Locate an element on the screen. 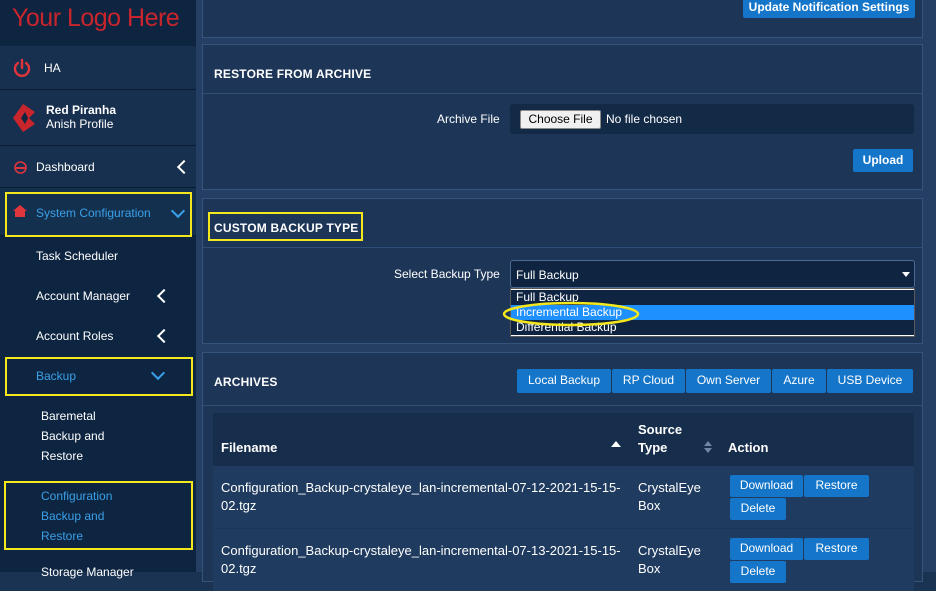 This screenshot has width=936, height=591. tab-usb-device: USB Device is located at coordinates (870, 381).